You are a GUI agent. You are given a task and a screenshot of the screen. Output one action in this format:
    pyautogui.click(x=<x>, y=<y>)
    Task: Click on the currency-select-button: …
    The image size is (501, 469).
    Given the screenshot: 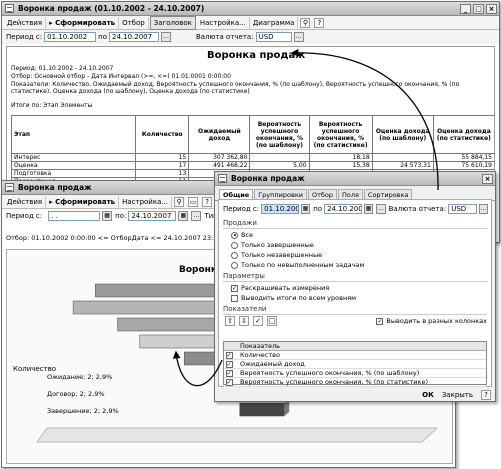 What is the action you would take?
    pyautogui.click(x=298, y=37)
    